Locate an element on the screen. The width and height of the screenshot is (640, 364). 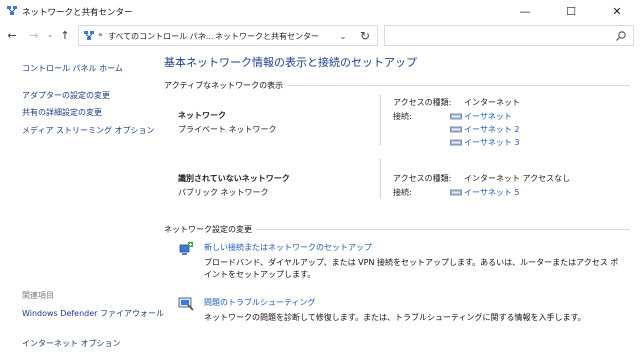
up-button: ↑ is located at coordinates (65, 35).